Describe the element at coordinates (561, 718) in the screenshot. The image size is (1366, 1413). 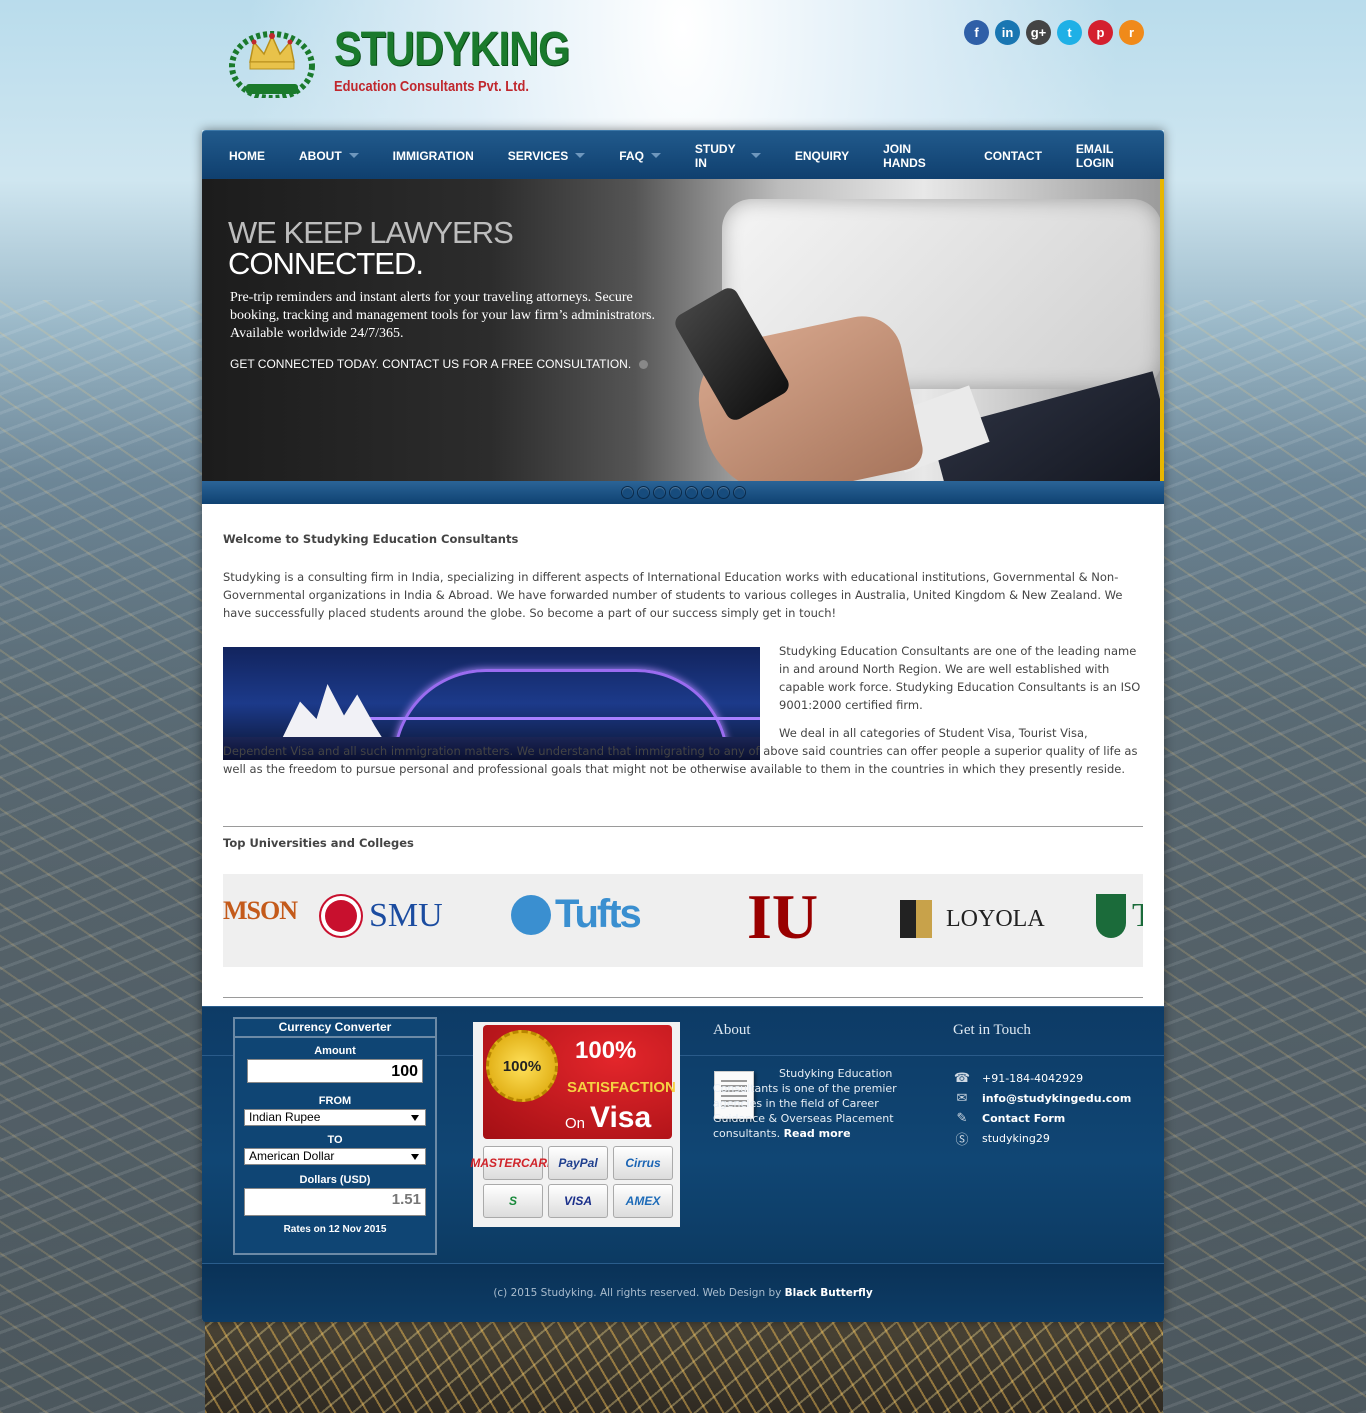
I see `bridge-deck` at that location.